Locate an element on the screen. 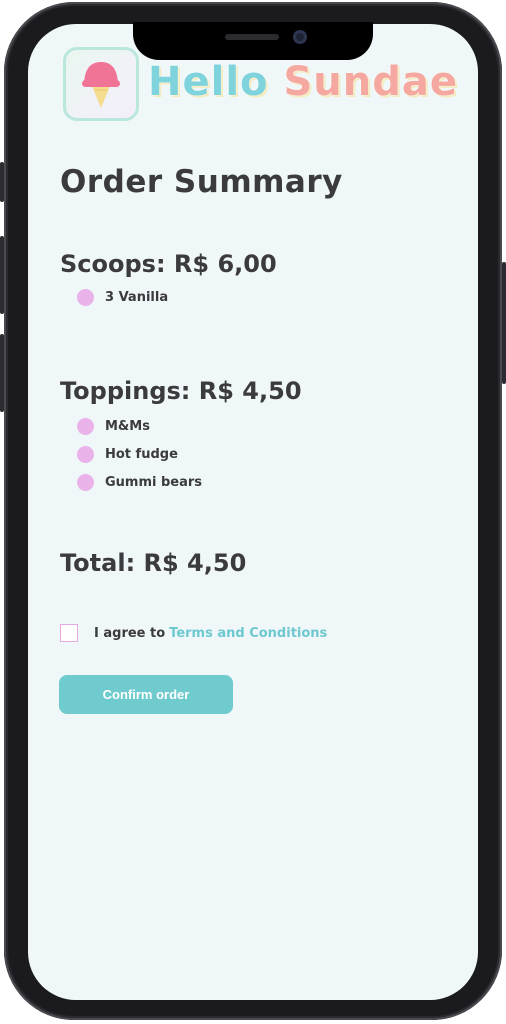 This screenshot has width=506, height=1024. scoops-section: Scoops: R$ 6,00 3 Vanilla is located at coordinates (168, 280).